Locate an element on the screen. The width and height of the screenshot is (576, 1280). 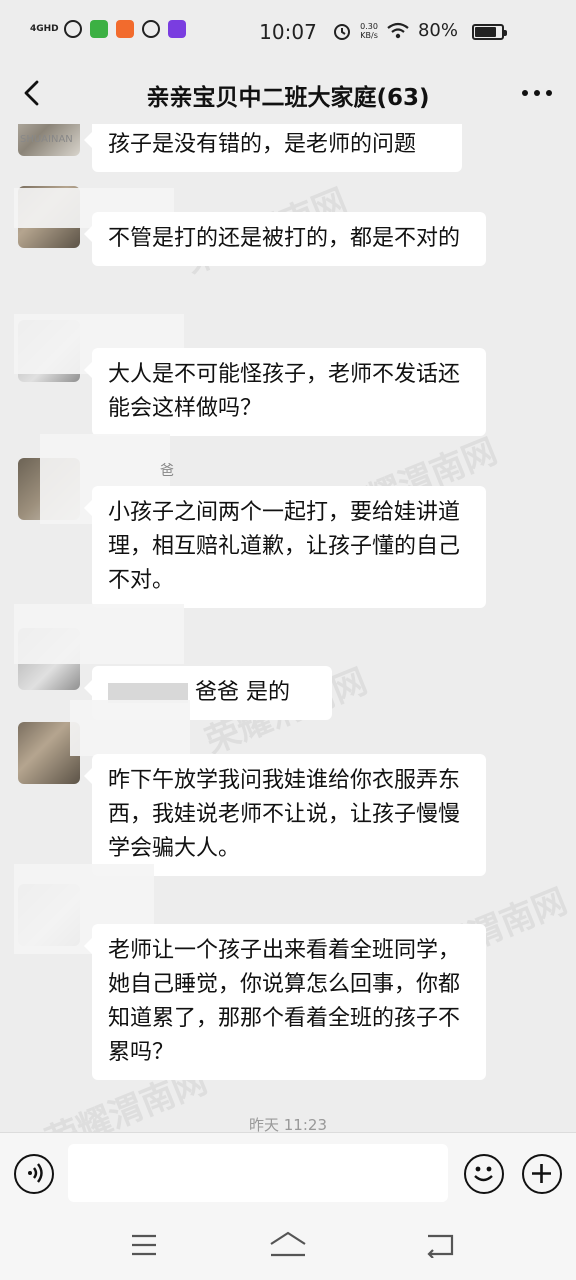
battery-level is located at coordinates (485, 32).